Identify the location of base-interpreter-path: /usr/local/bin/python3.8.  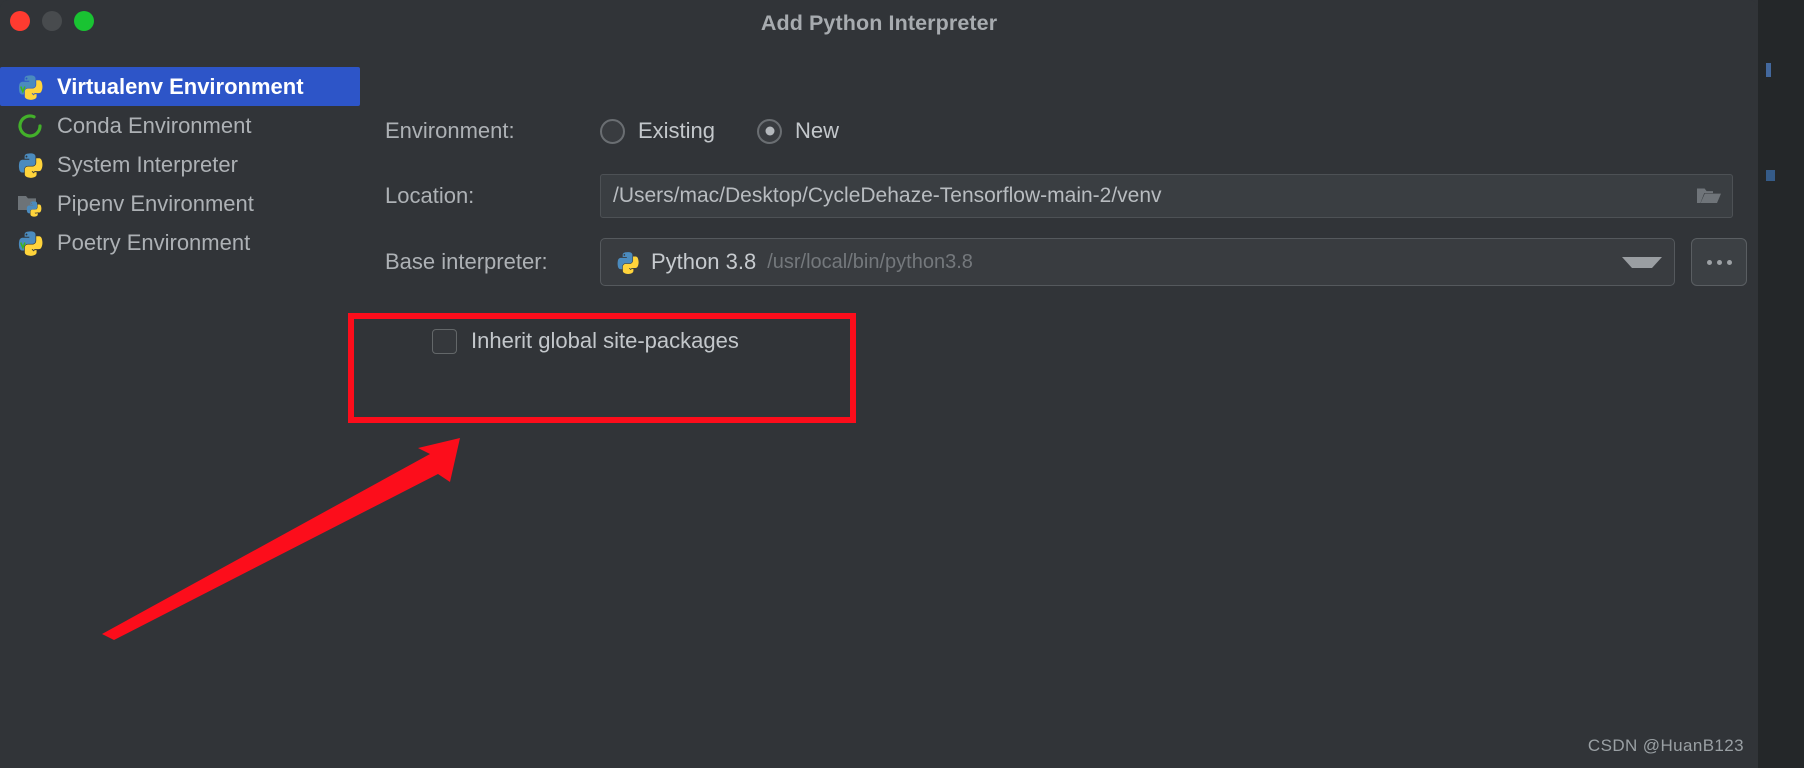
(870, 261).